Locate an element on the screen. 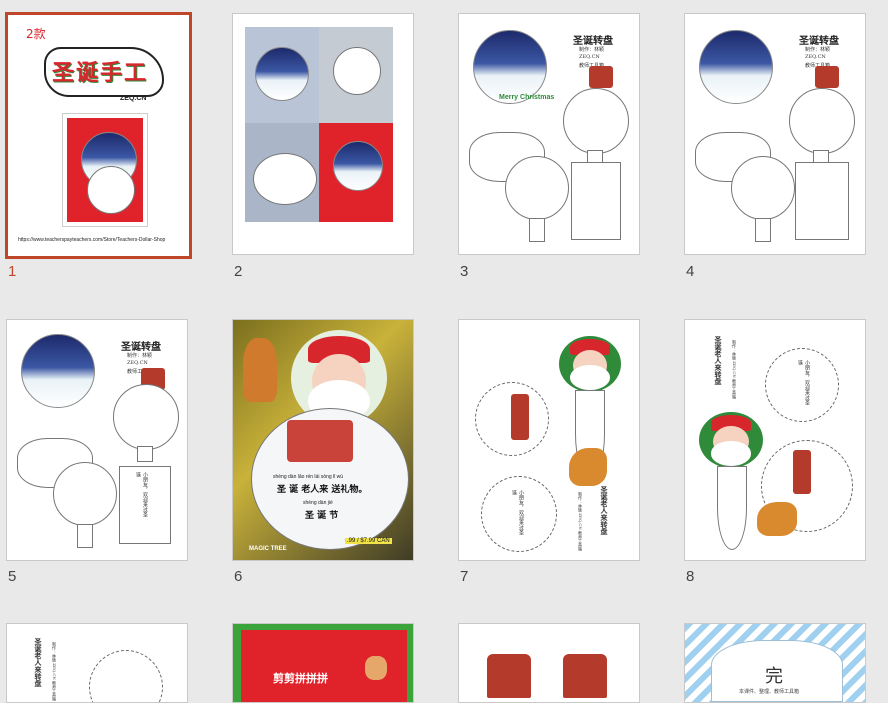 The image size is (888, 703). photo-bottom-left is located at coordinates (282, 172).